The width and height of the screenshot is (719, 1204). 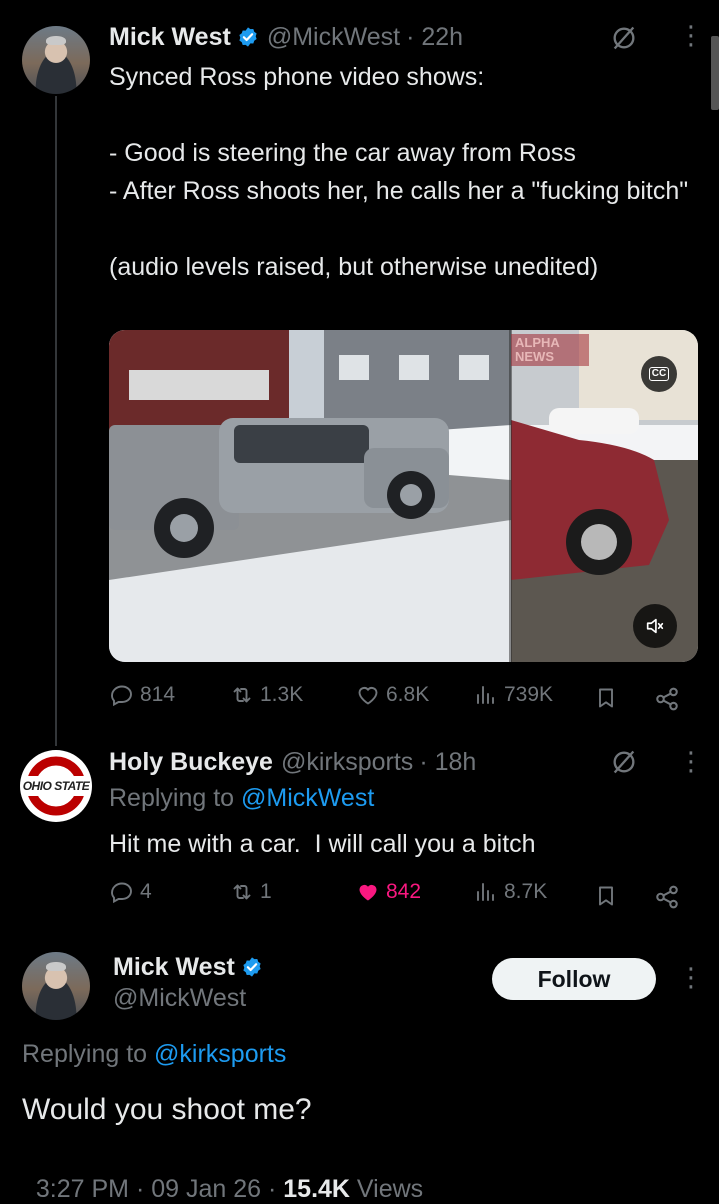 What do you see at coordinates (282, 694) in the screenshot?
I see `repost-count: 1.3K` at bounding box center [282, 694].